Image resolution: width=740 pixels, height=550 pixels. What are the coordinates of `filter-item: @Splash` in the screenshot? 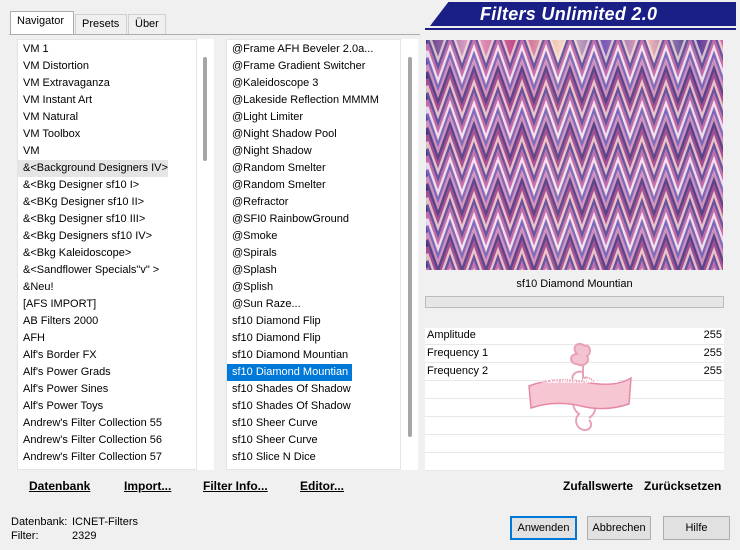 It's located at (313, 270).